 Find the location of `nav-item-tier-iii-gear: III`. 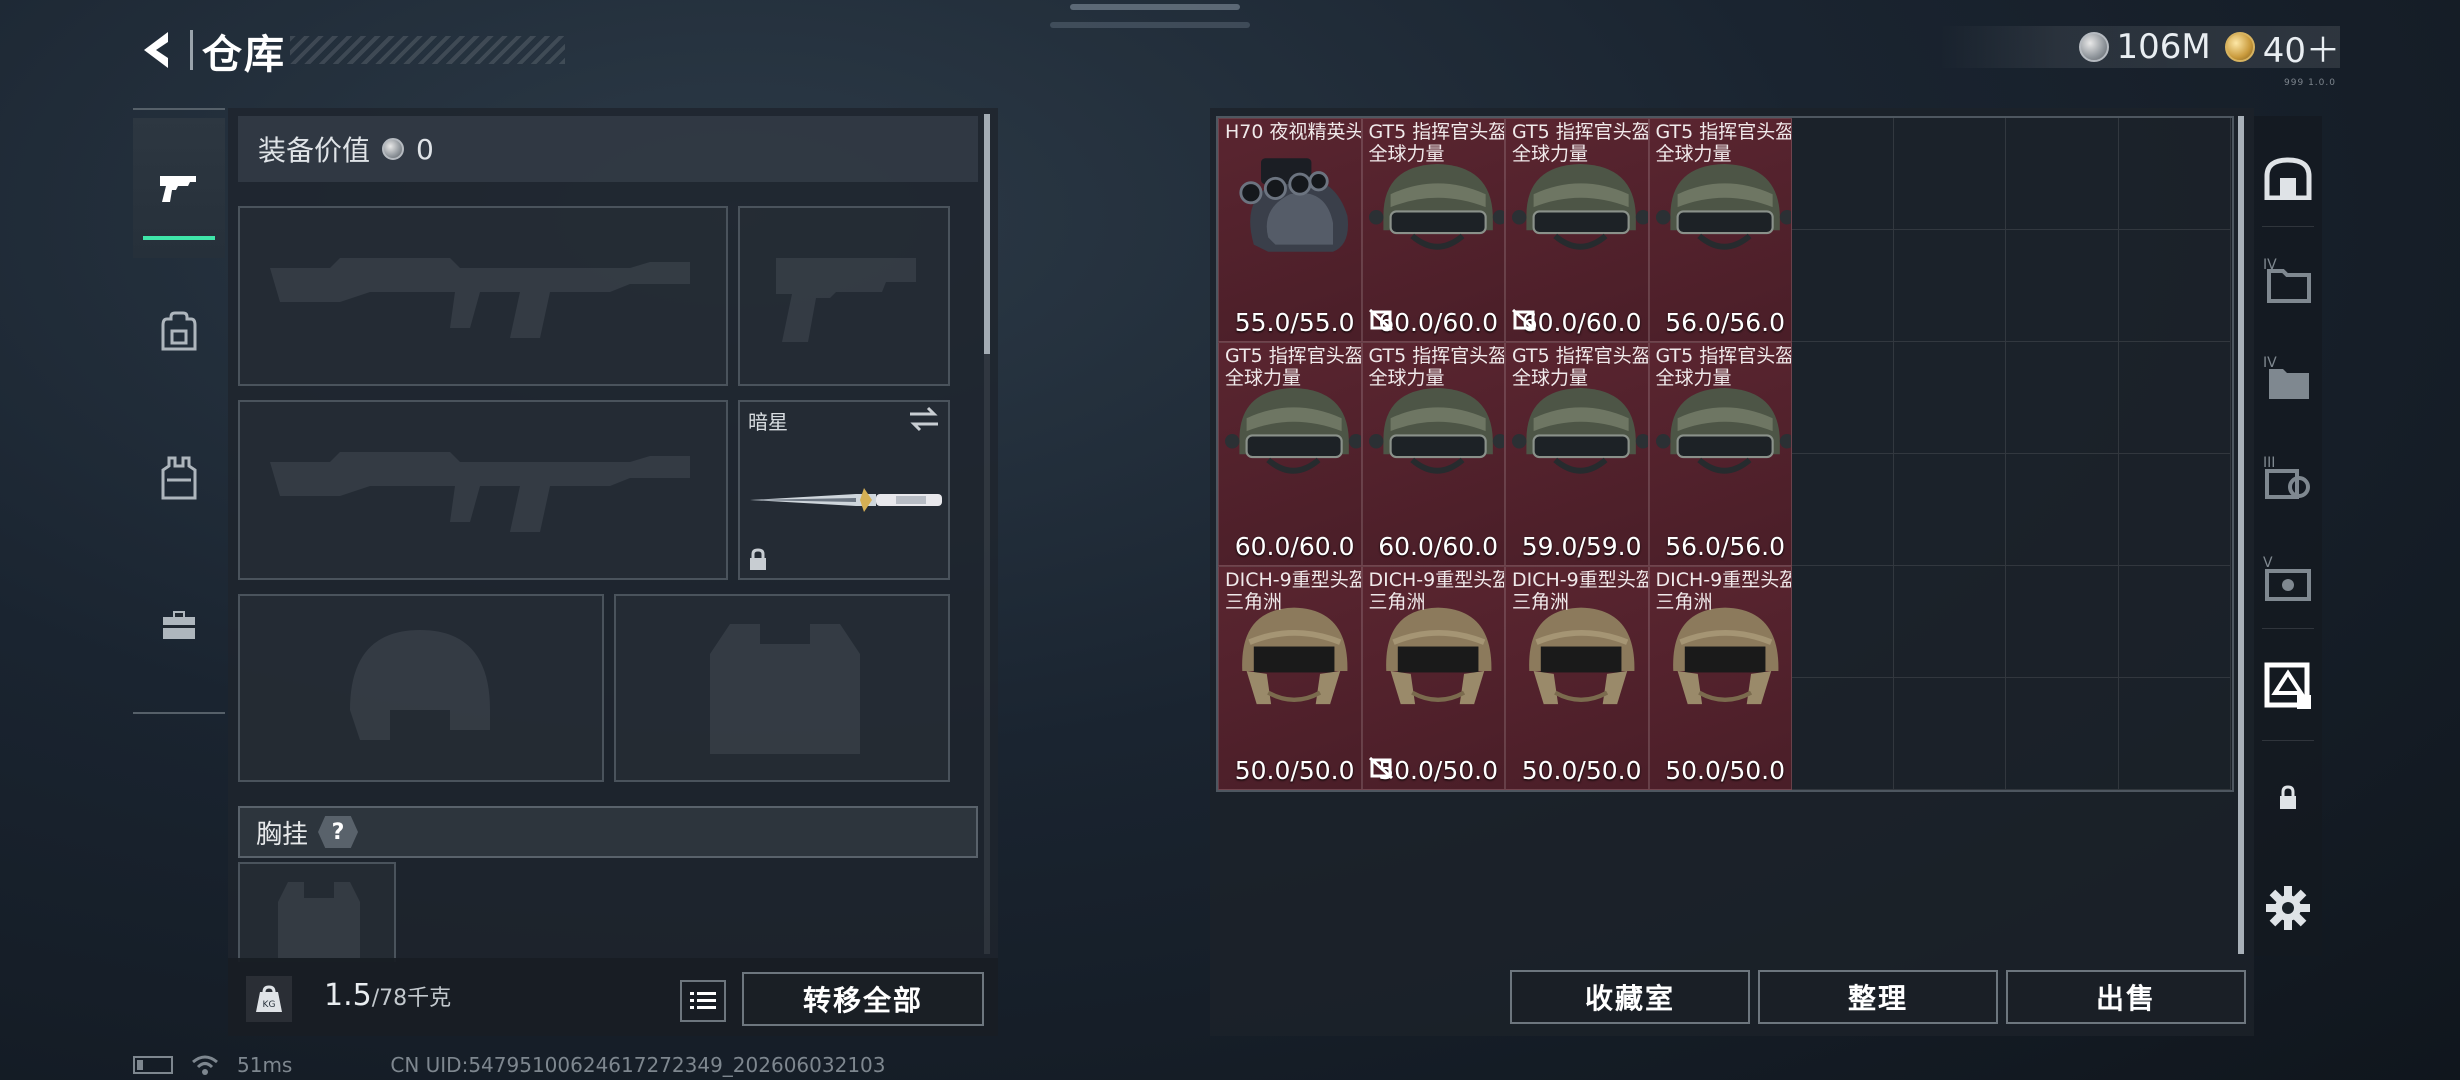

nav-item-tier-iii-gear: III is located at coordinates (2288, 478).